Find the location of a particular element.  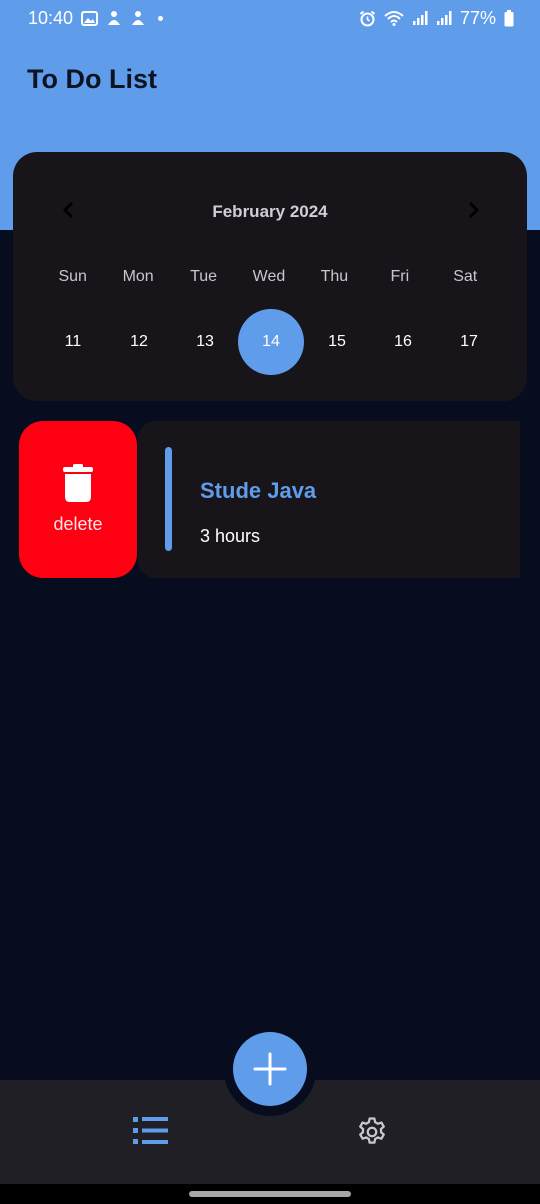

signal-icon is located at coordinates (420, 18).